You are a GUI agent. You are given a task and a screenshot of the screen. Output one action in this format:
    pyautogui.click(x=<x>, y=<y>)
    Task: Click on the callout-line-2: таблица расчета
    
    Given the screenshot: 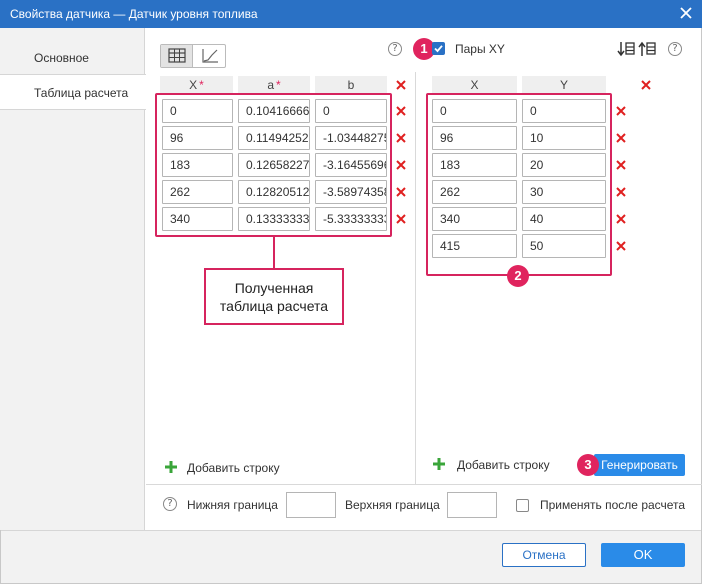 What is the action you would take?
    pyautogui.click(x=274, y=306)
    